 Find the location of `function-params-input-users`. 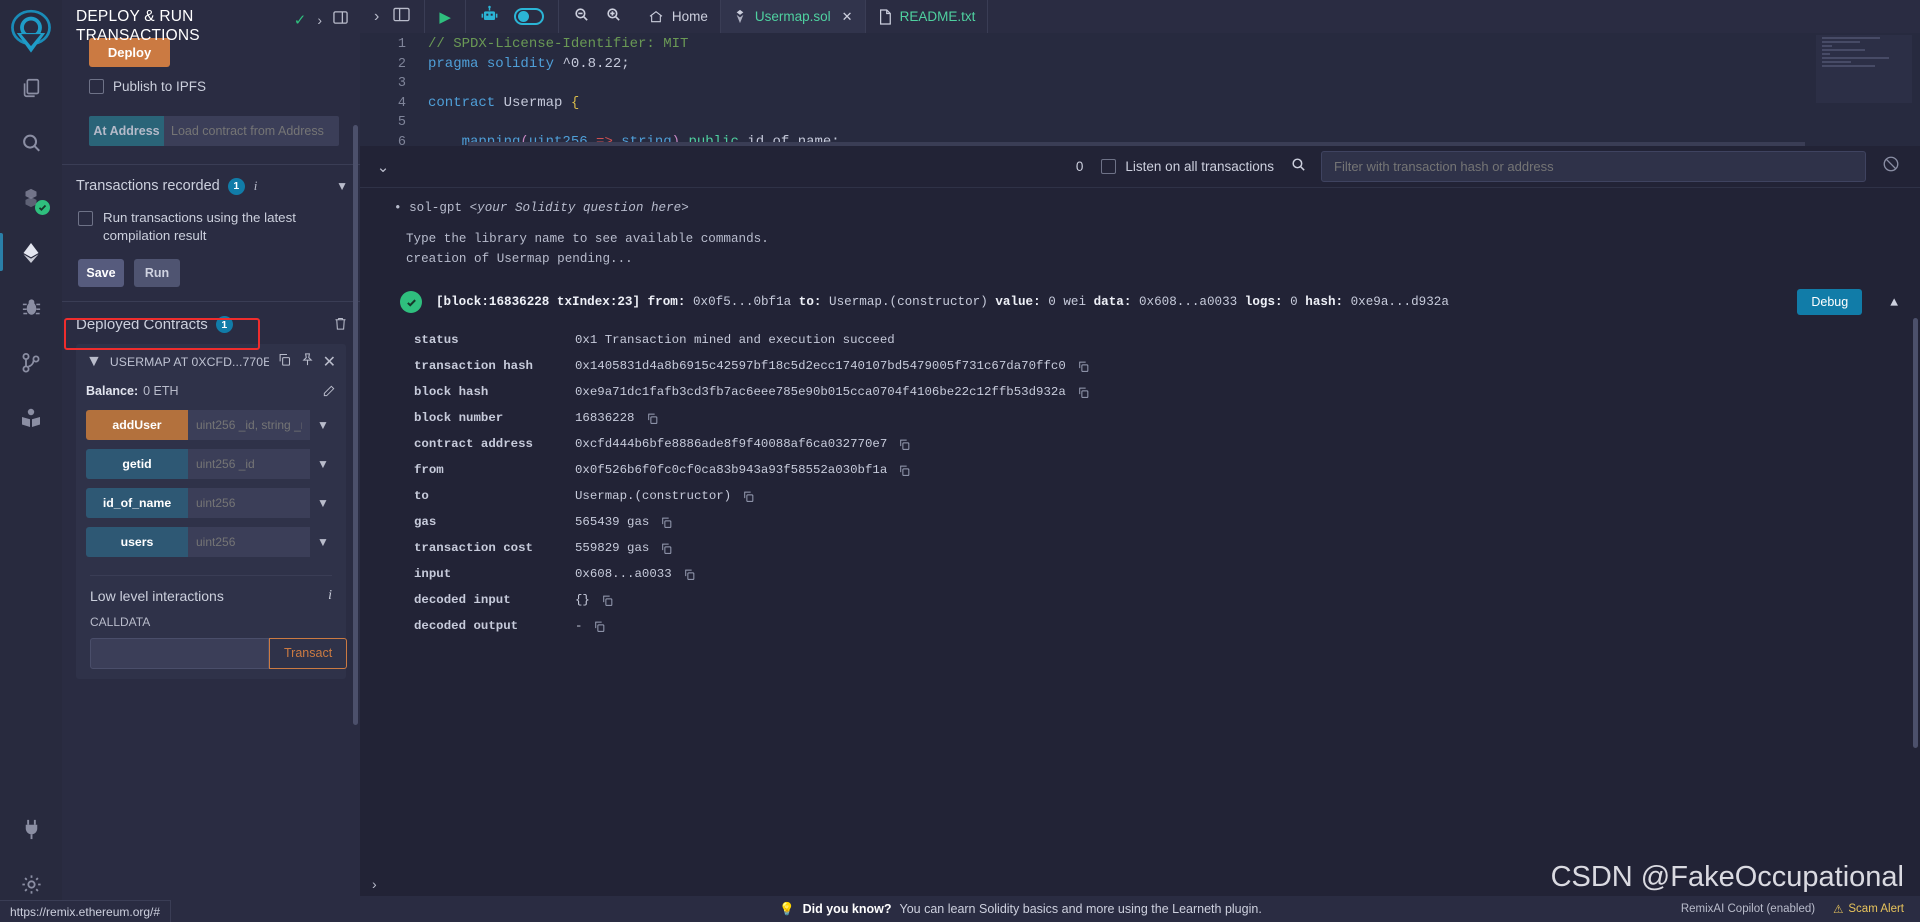

function-params-input-users is located at coordinates (249, 541).